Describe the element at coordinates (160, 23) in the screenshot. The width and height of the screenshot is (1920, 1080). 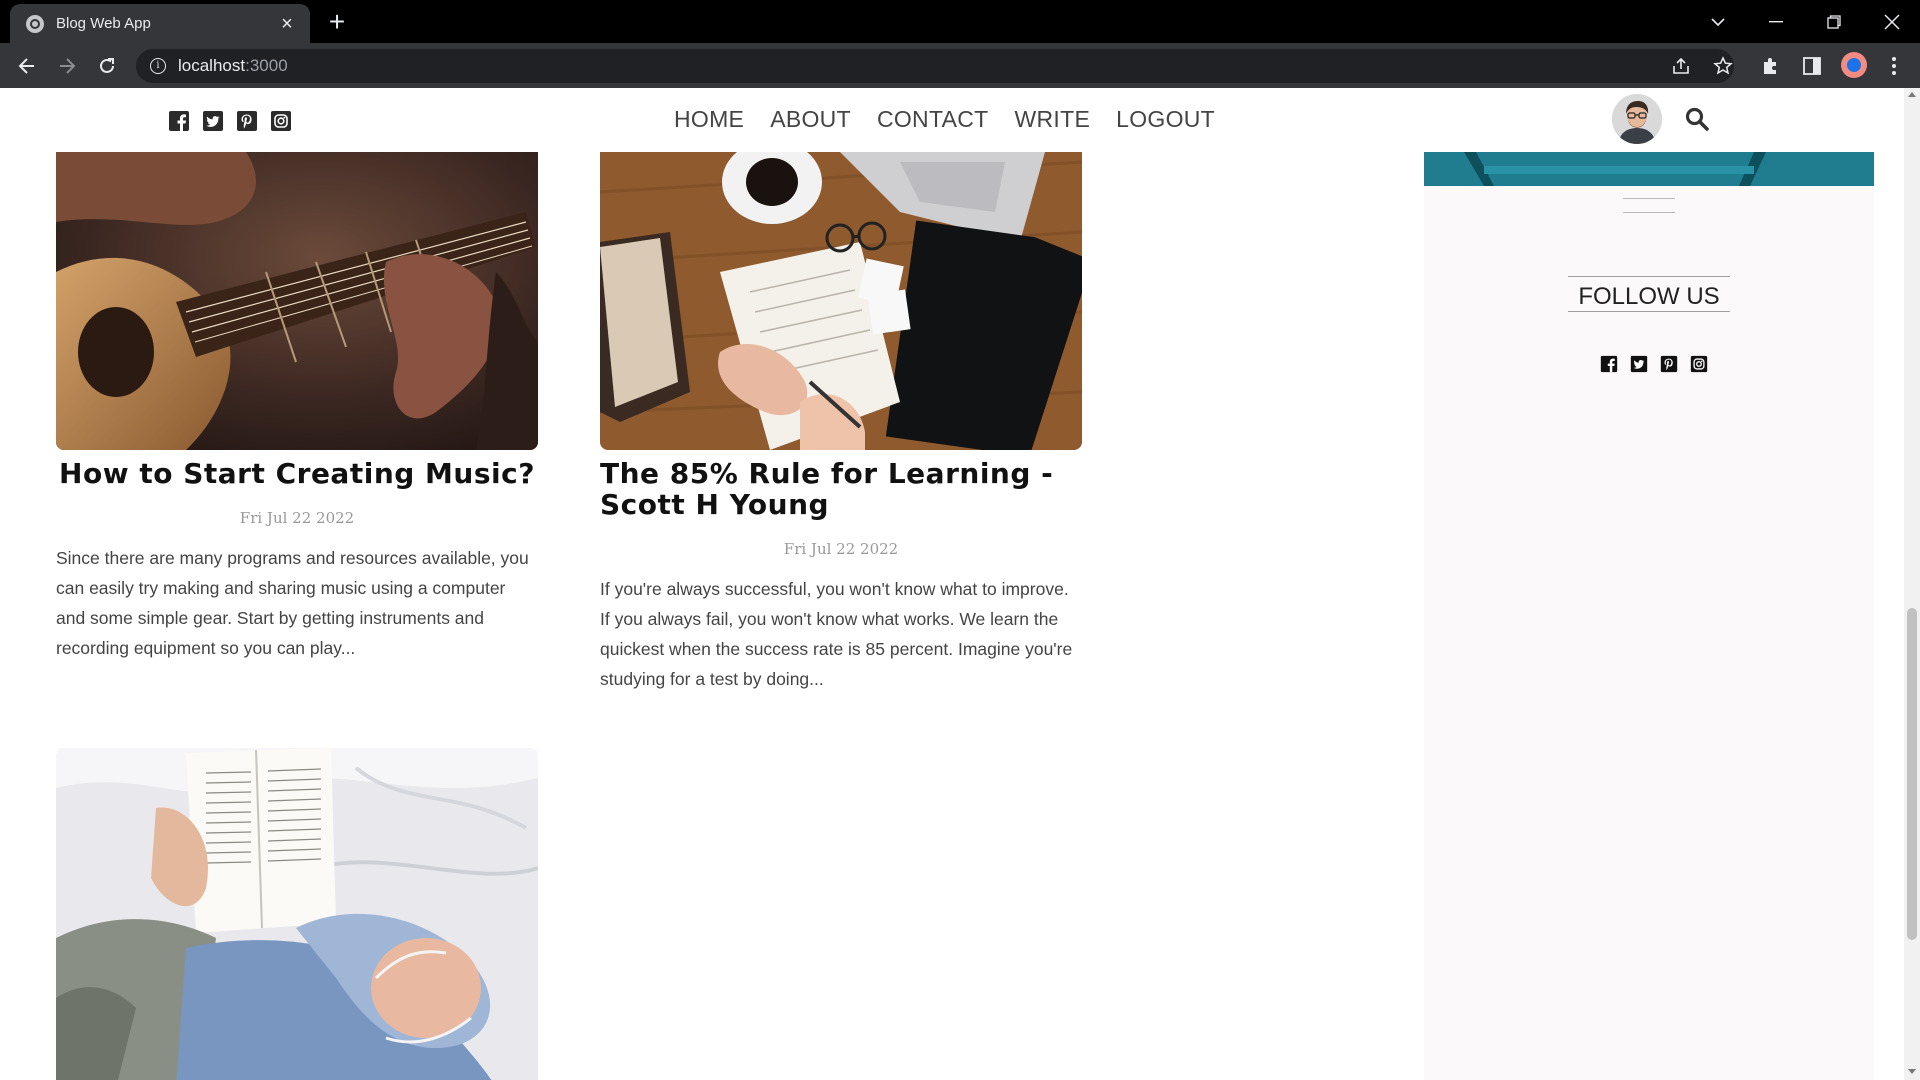
I see `browser-tab: Blog Web App ×` at that location.